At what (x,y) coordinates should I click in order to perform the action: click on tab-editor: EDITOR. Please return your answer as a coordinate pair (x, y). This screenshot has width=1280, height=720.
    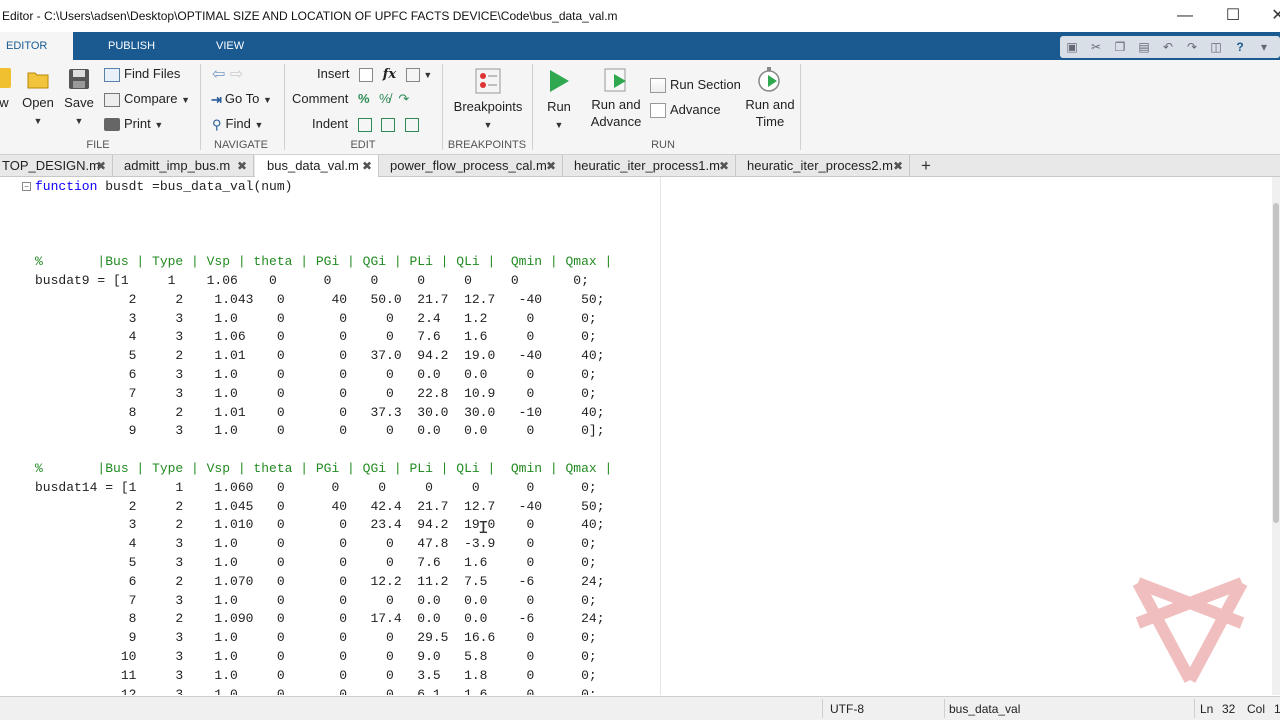
    Looking at the image, I should click on (36, 46).